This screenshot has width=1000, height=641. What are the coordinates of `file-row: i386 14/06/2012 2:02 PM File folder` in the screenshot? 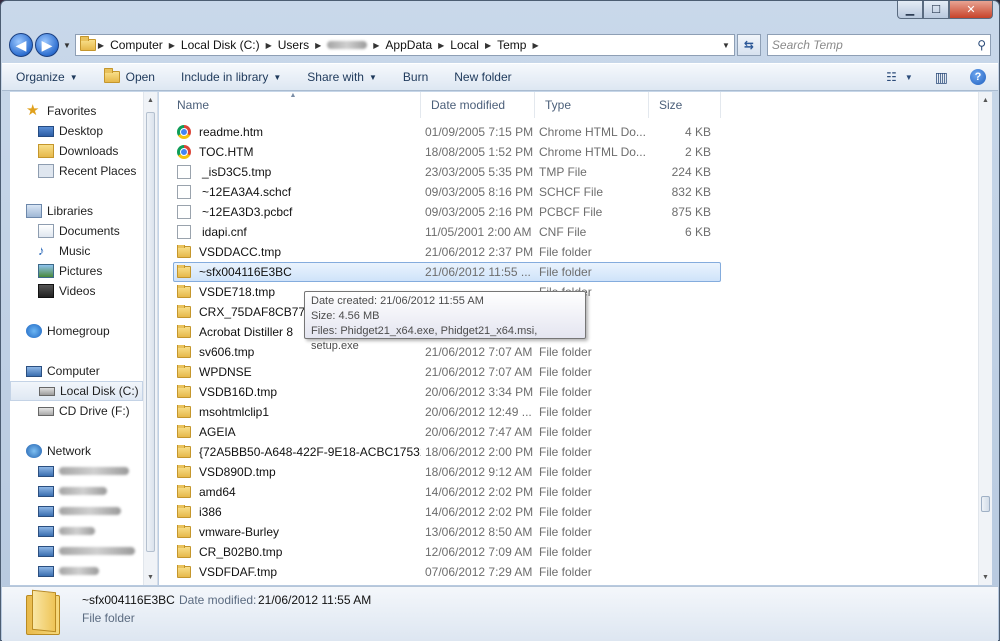 It's located at (575, 512).